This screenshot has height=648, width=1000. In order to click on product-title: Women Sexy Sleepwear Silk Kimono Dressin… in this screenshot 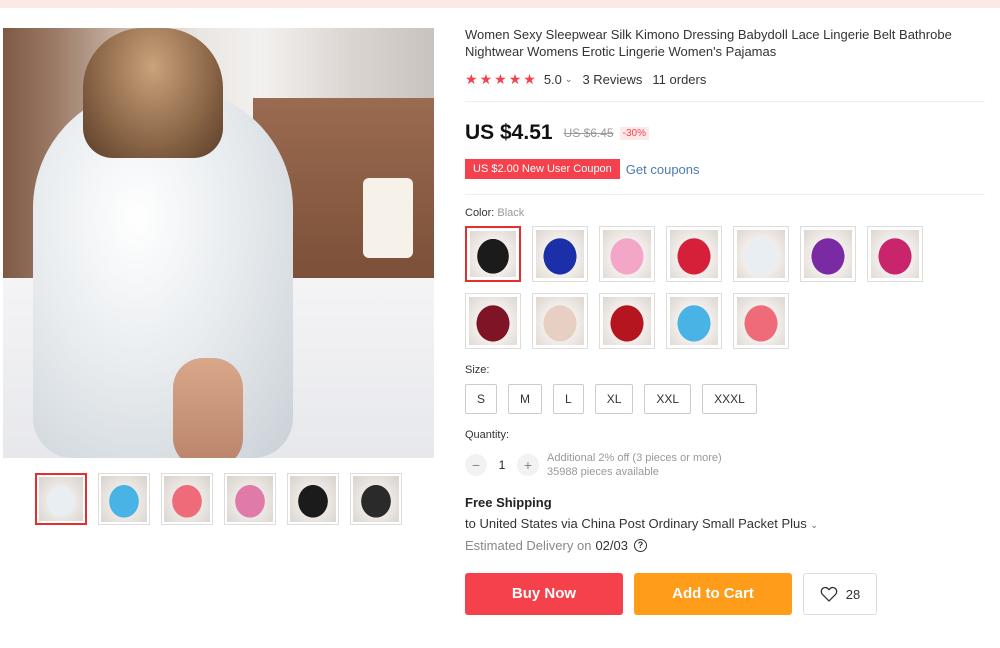, I will do `click(708, 43)`.